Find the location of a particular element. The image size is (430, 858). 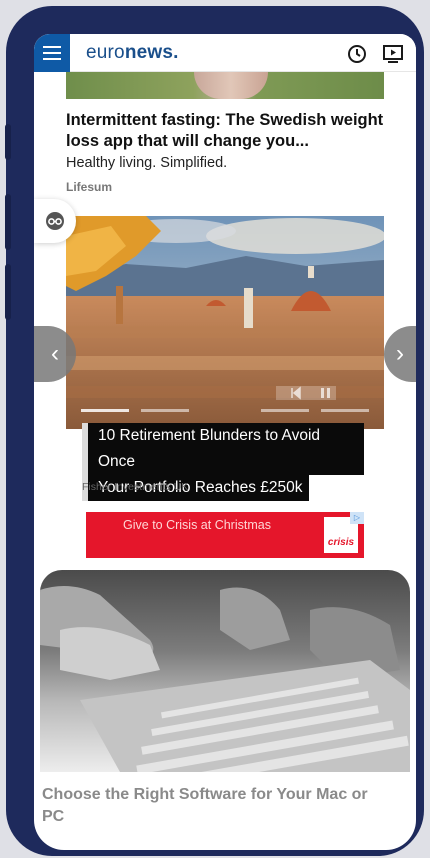

euronews-logo: euronews. is located at coordinates (132, 53).